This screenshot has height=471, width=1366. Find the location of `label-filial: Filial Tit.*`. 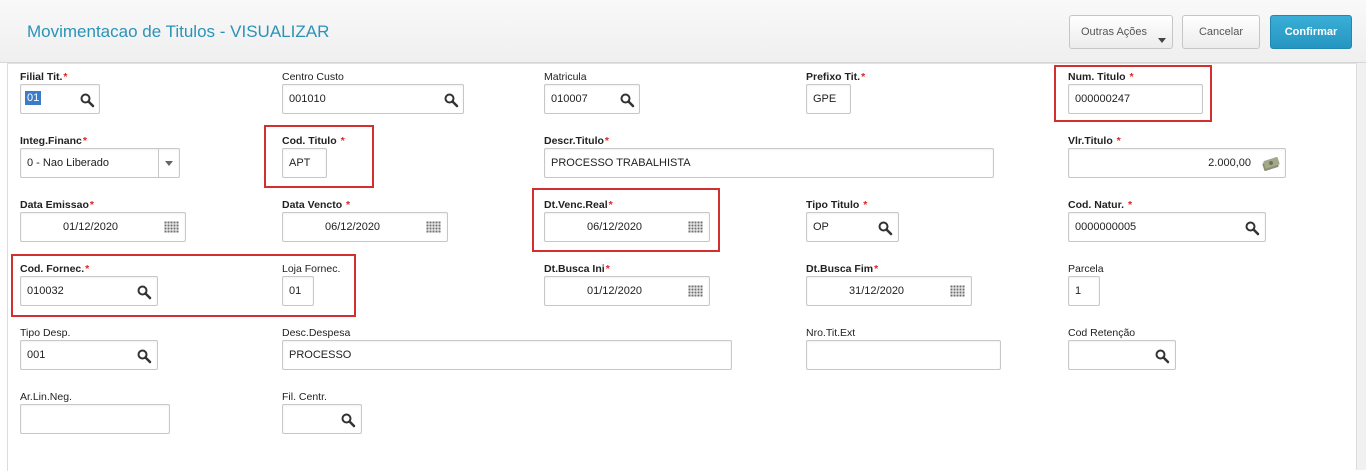

label-filial: Filial Tit.* is located at coordinates (44, 77).